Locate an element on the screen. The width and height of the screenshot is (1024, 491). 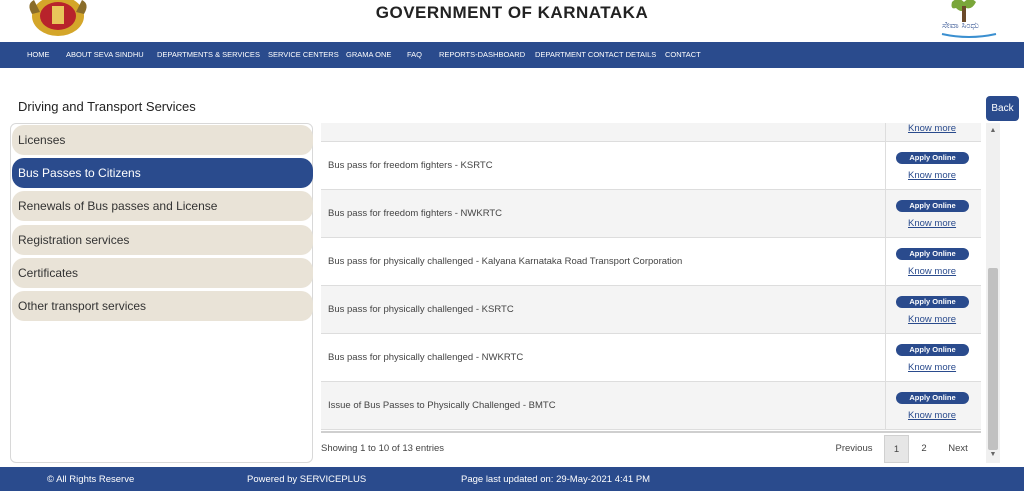
nav-reports-dashboard: REPORTS-DASHBOARD is located at coordinates (482, 54).